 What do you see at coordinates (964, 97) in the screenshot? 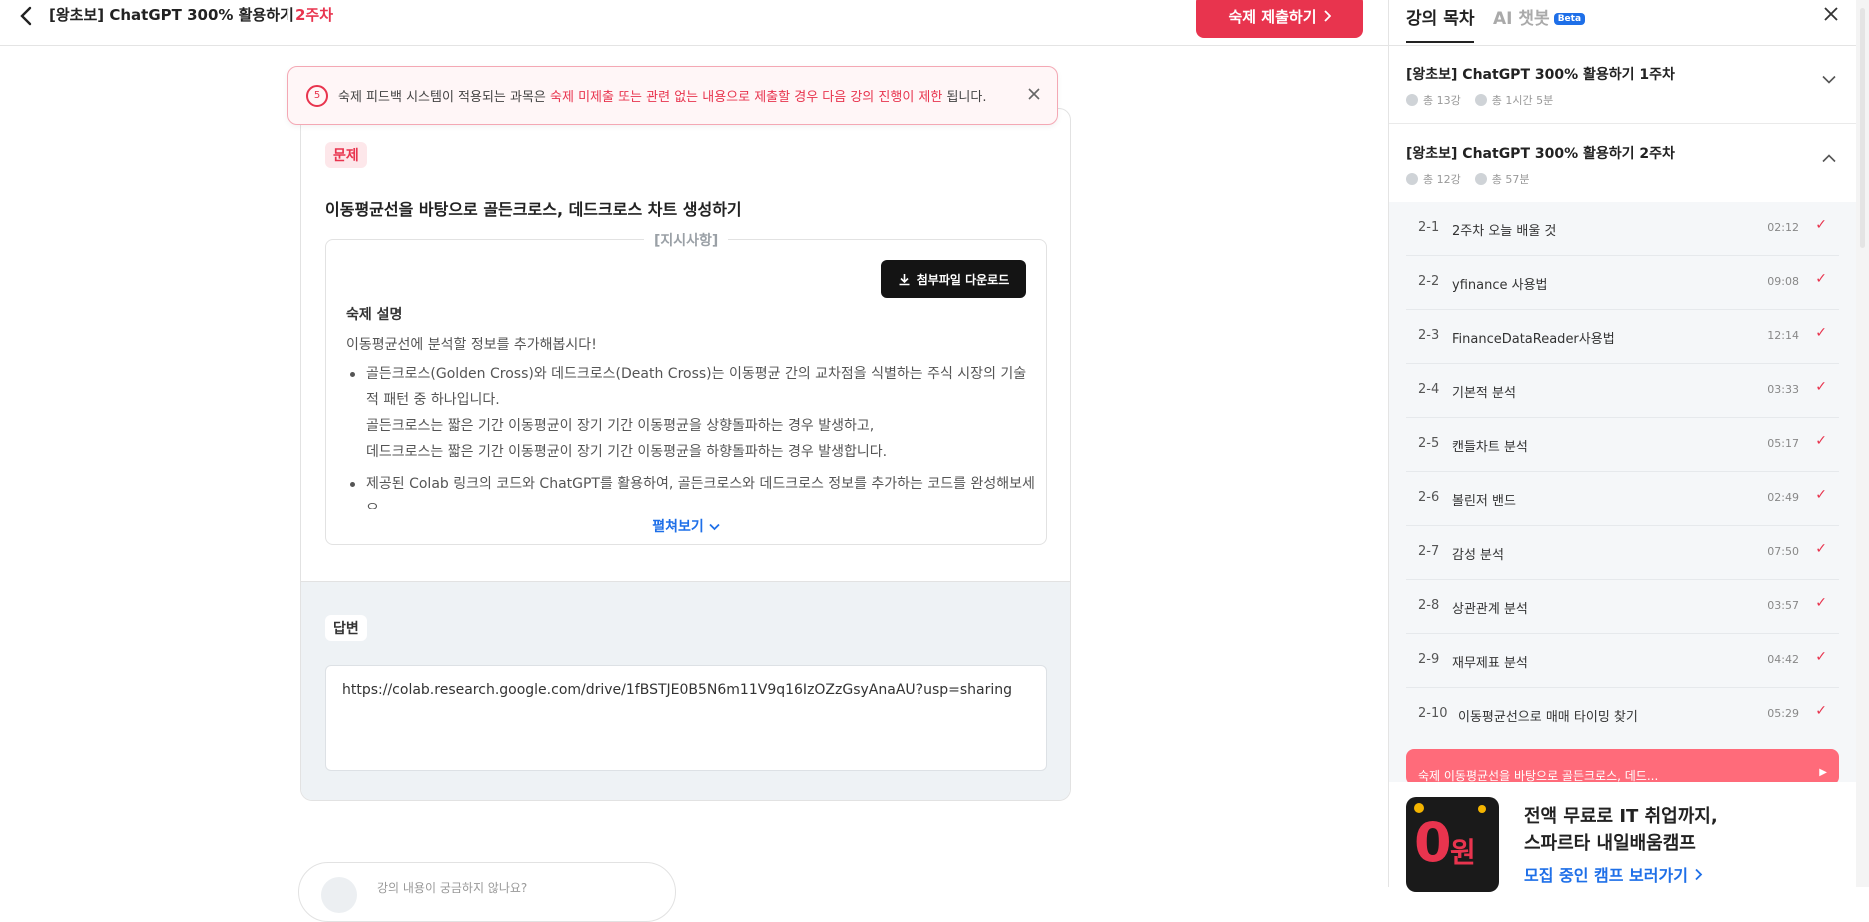
I see `notice-text-after: 됩니다.` at bounding box center [964, 97].